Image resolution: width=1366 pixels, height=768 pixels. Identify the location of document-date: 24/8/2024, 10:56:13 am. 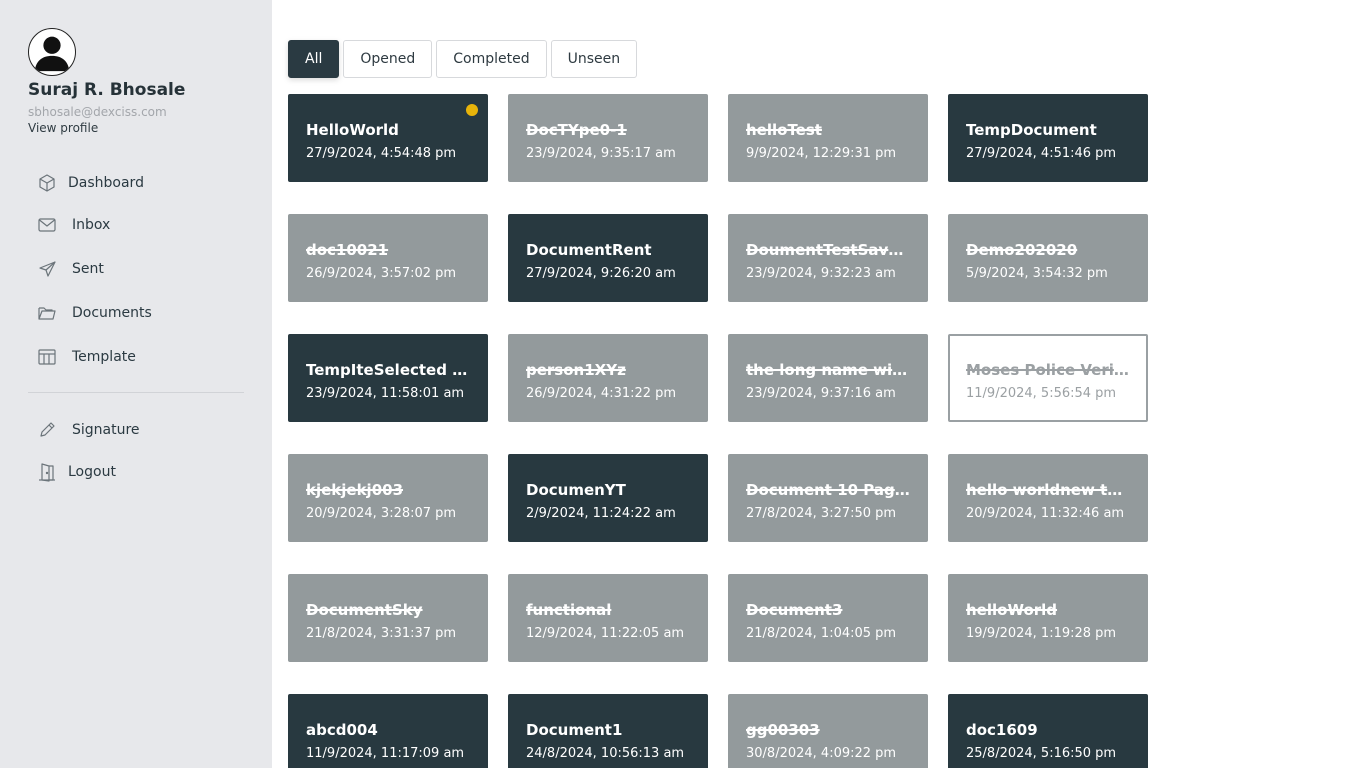
(605, 753).